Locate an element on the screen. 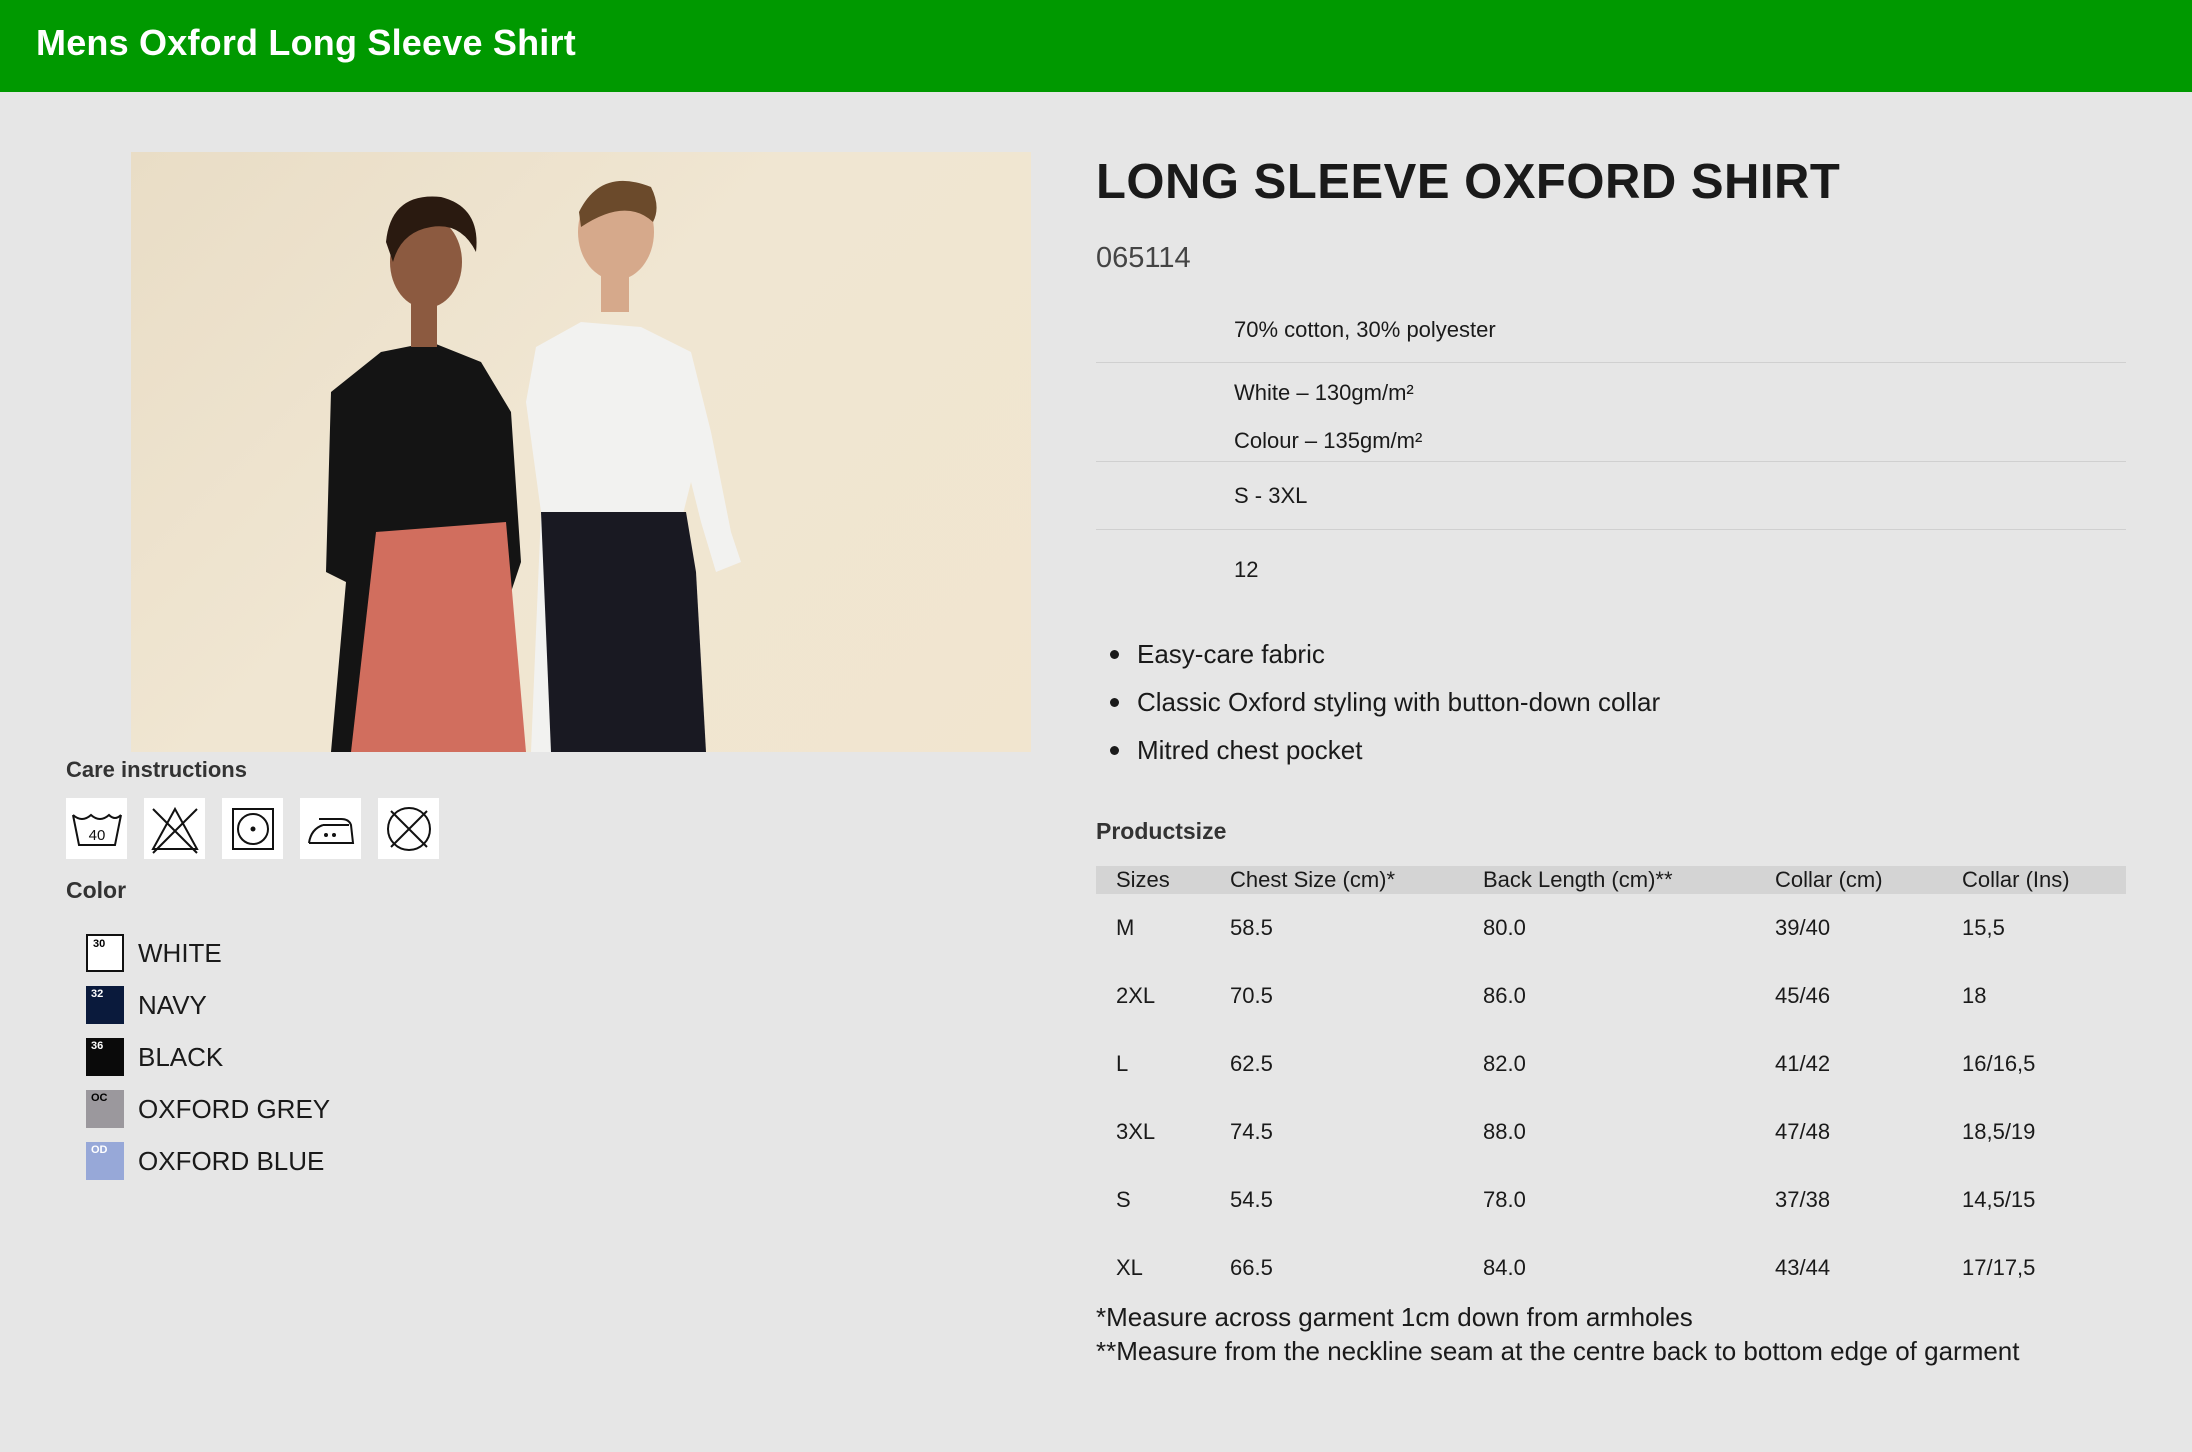 The height and width of the screenshot is (1452, 2192). table-cell: 84.0 is located at coordinates (1504, 1267).